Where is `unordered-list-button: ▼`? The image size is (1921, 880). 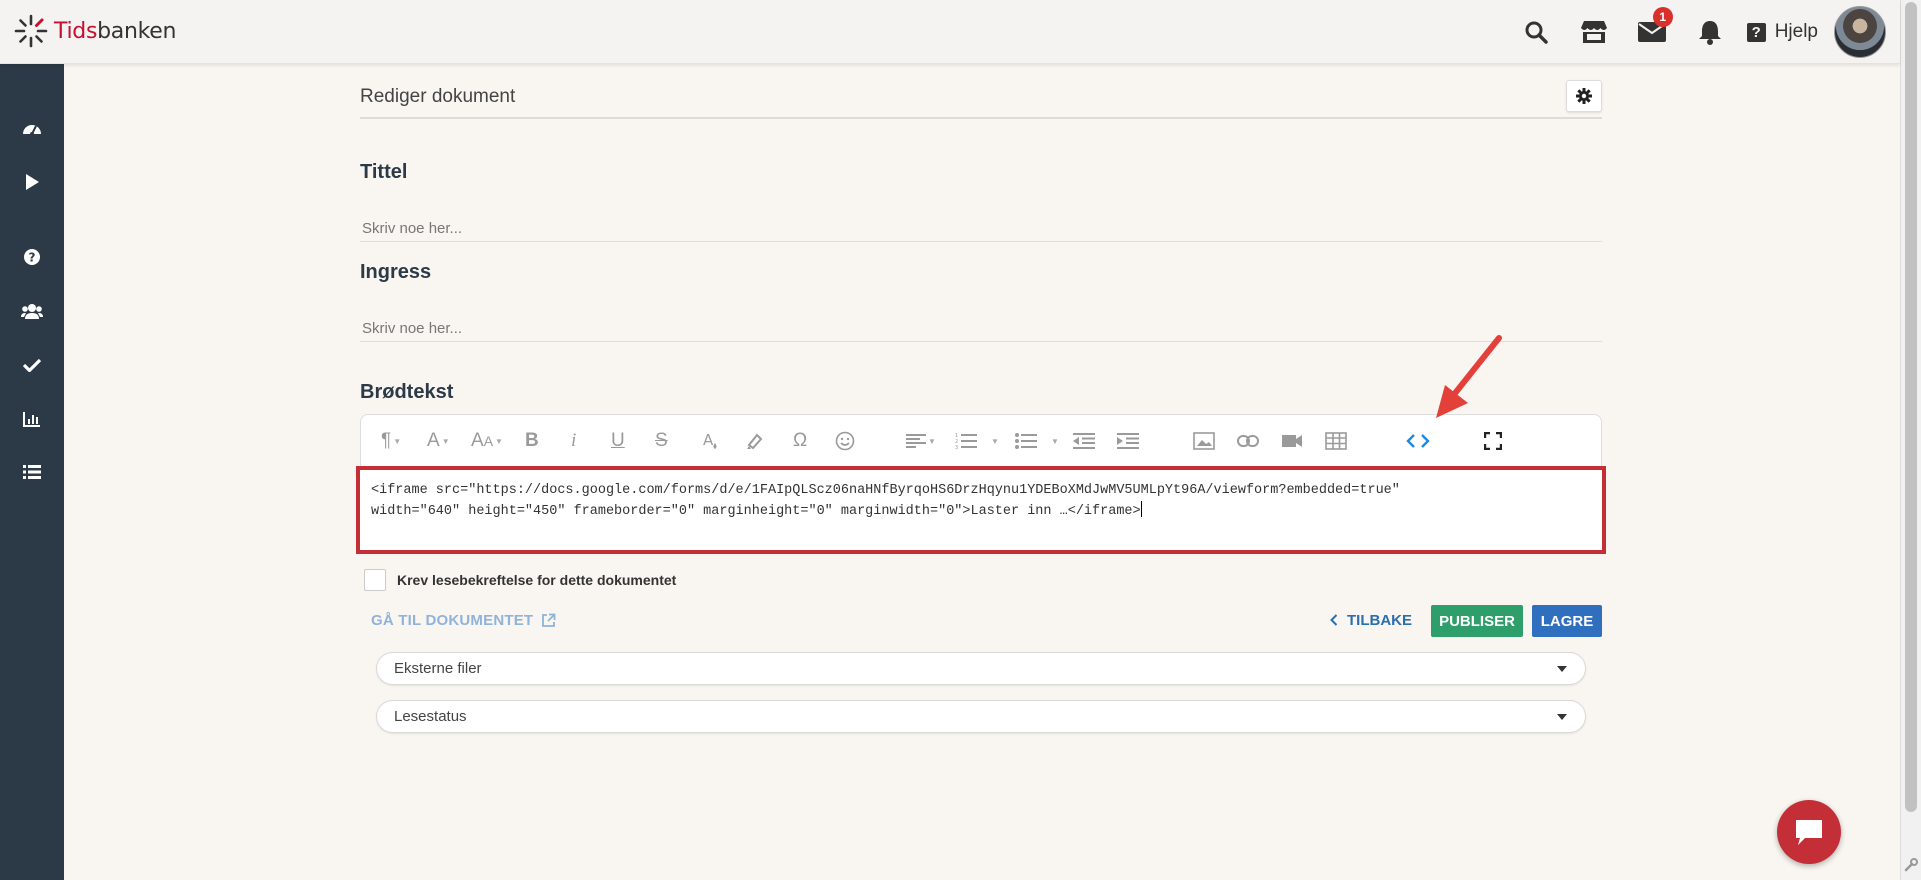
unordered-list-button: ▼ is located at coordinates (1037, 441).